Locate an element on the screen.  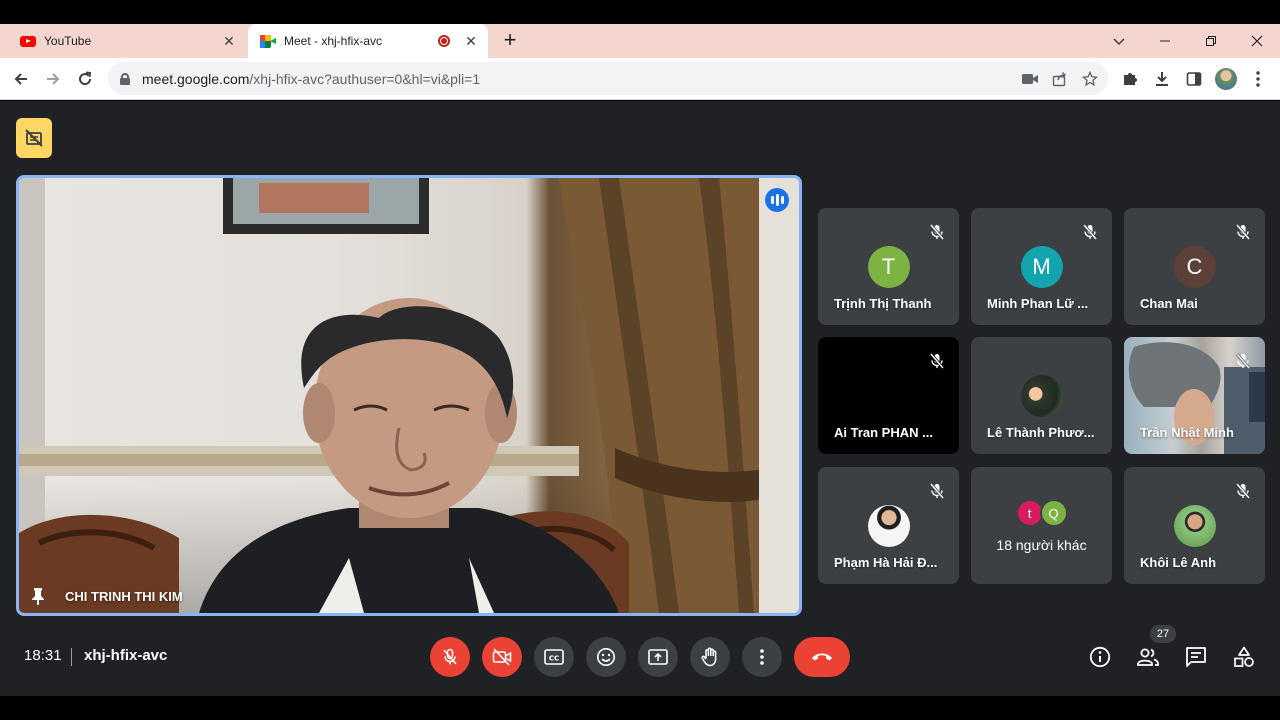
url-host: meet.google.com is located at coordinates (196, 78).